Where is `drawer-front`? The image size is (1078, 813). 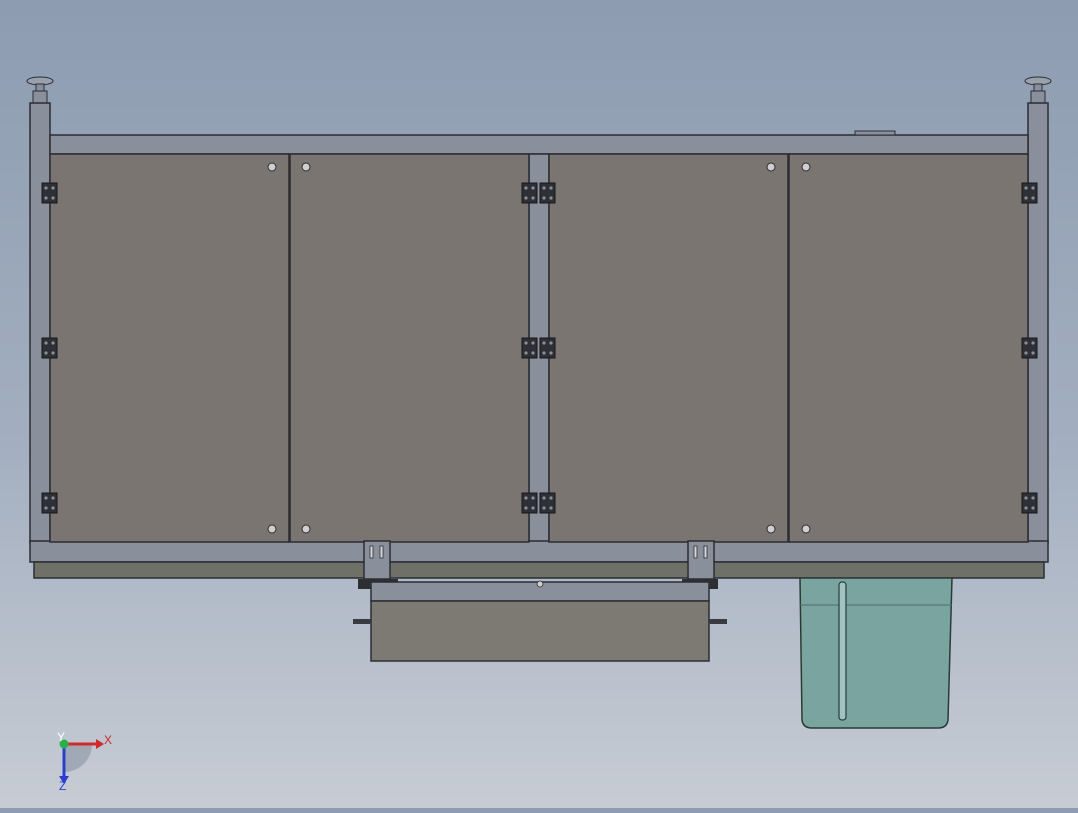 drawer-front is located at coordinates (540, 631).